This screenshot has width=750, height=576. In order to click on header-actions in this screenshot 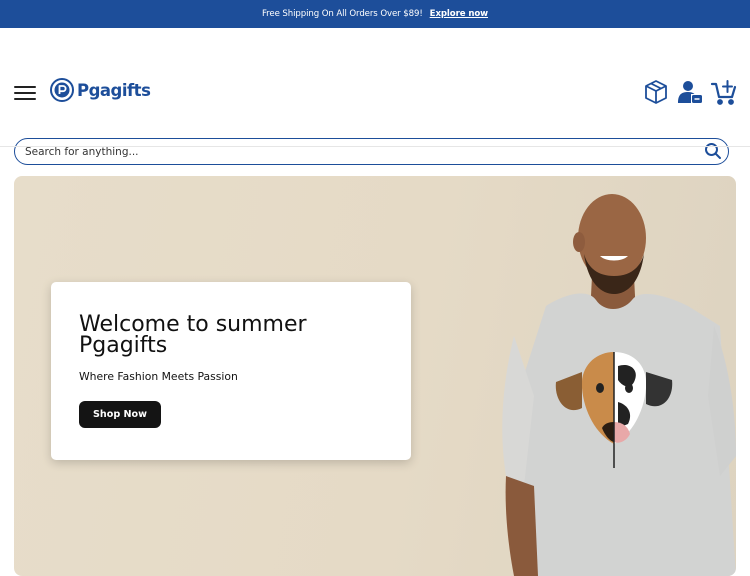, I will do `click(690, 92)`.